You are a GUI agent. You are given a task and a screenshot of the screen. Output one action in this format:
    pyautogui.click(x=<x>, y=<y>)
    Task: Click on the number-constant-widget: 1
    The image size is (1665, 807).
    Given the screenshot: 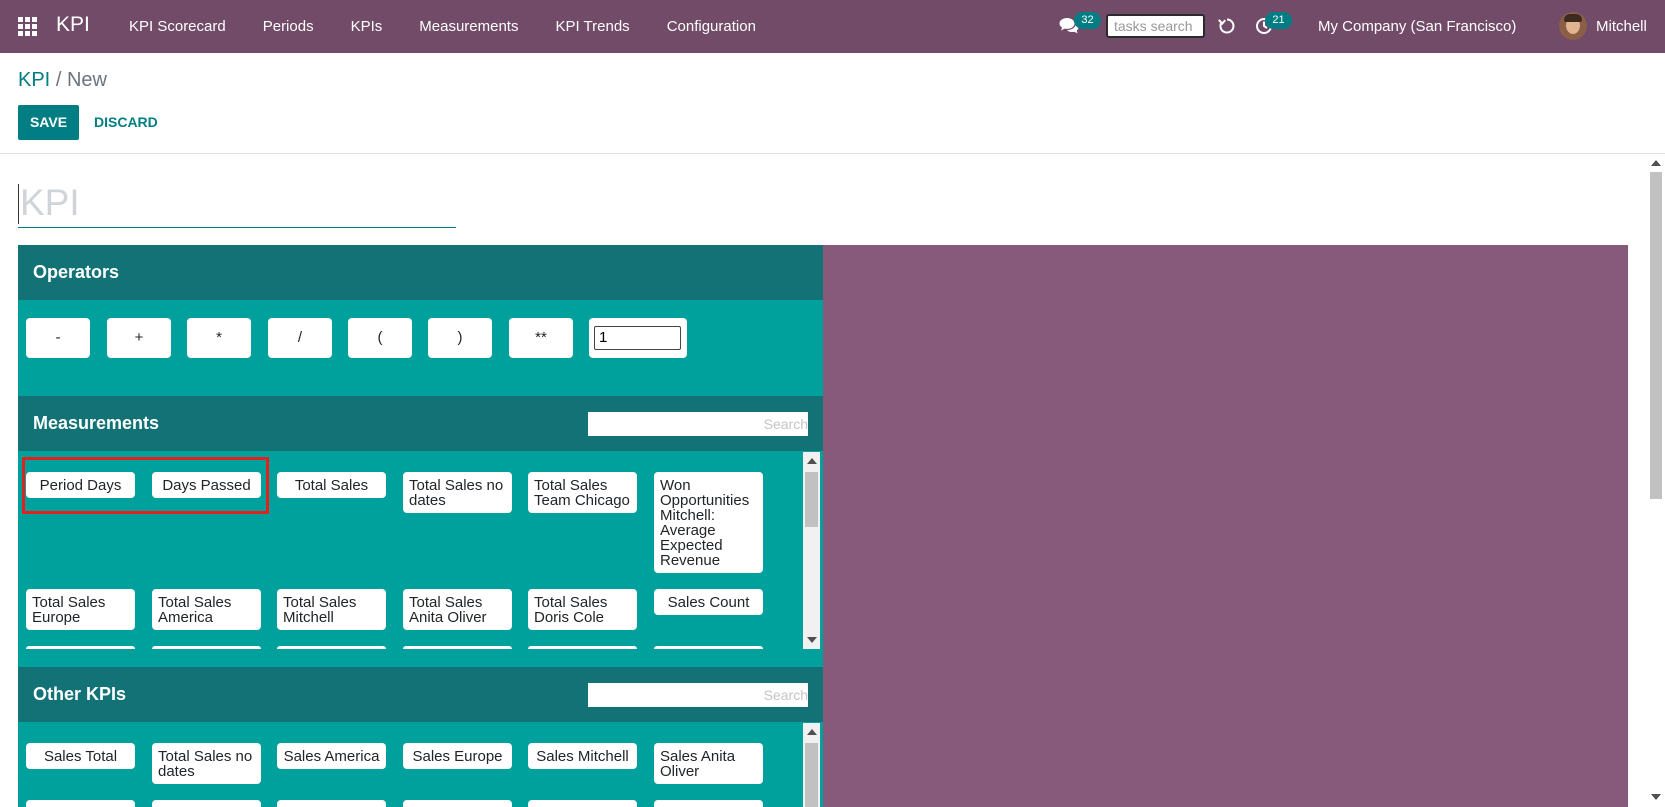 What is the action you would take?
    pyautogui.click(x=638, y=338)
    